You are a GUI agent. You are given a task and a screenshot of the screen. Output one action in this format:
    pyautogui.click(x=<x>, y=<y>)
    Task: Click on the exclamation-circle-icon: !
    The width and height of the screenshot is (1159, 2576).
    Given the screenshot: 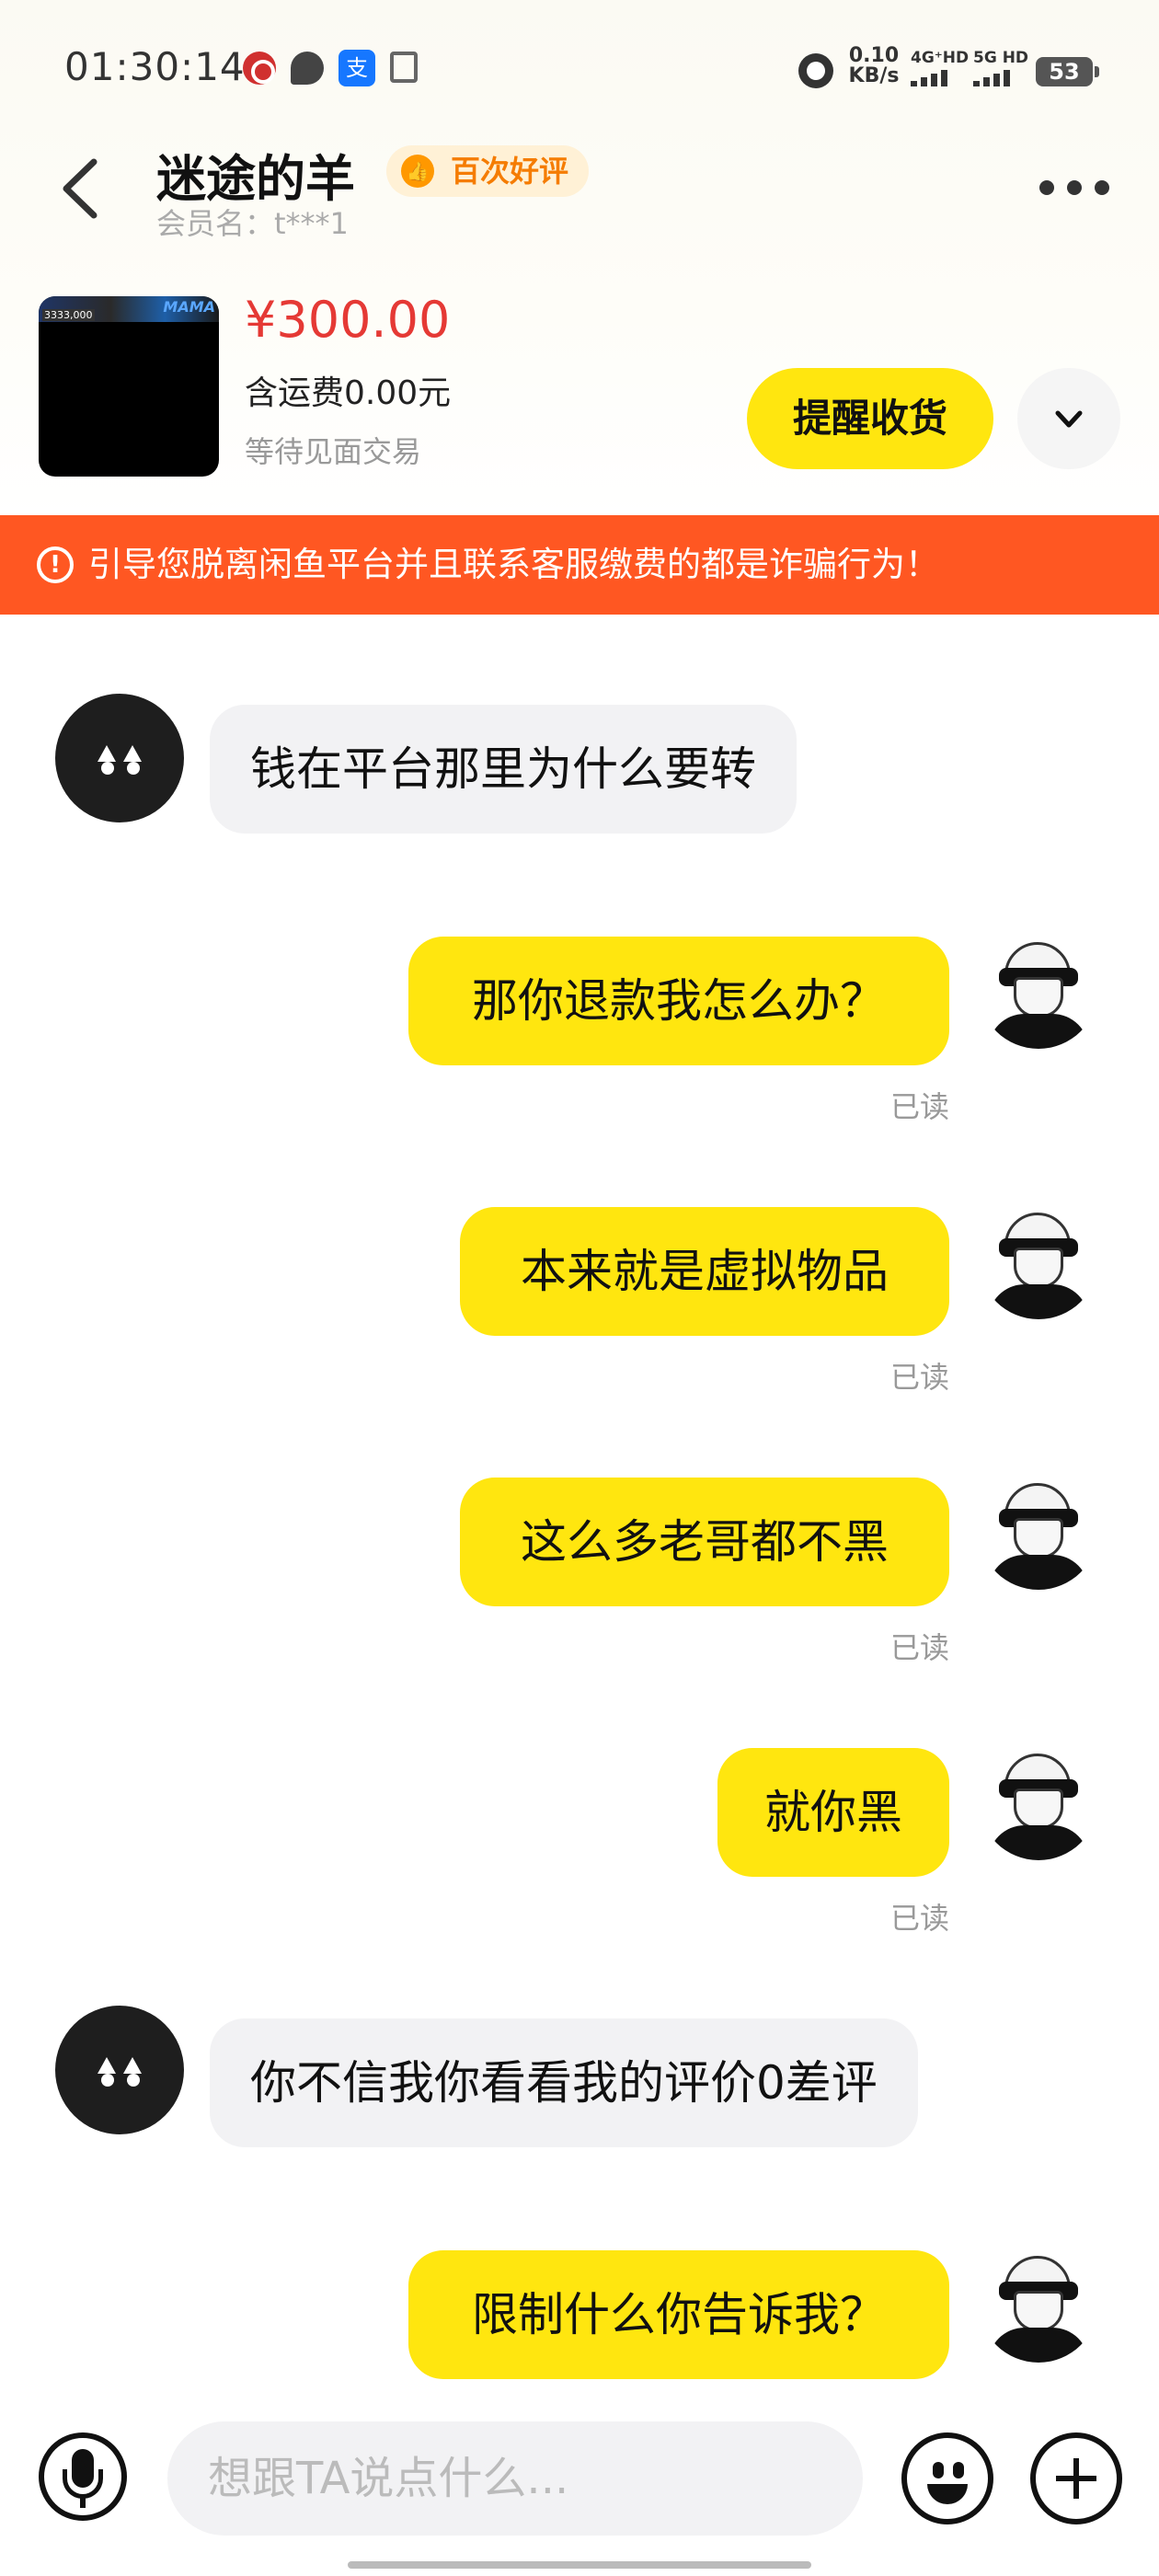 What is the action you would take?
    pyautogui.click(x=55, y=564)
    